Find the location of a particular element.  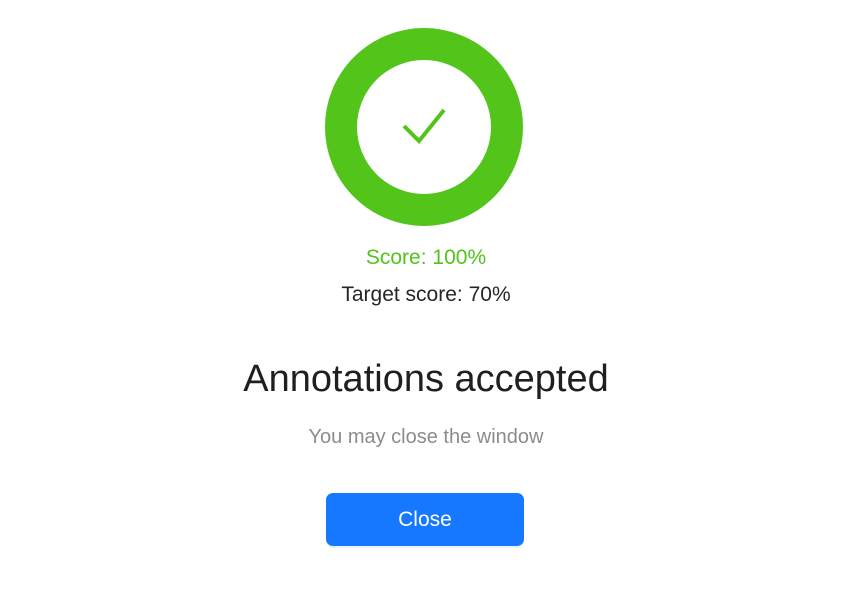

score-text: Score: 100% is located at coordinates (426, 257).